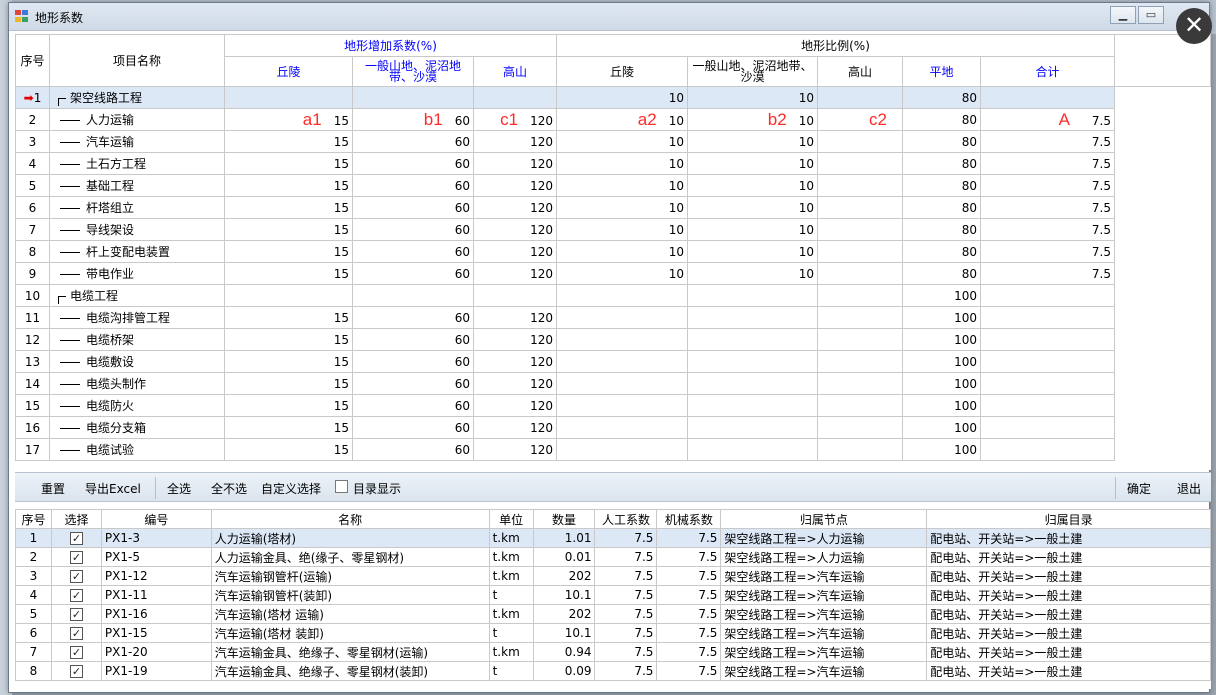 Image resolution: width=1216 pixels, height=695 pixels. Describe the element at coordinates (137, 97) in the screenshot. I see `row-name: 架空线路工程` at that location.